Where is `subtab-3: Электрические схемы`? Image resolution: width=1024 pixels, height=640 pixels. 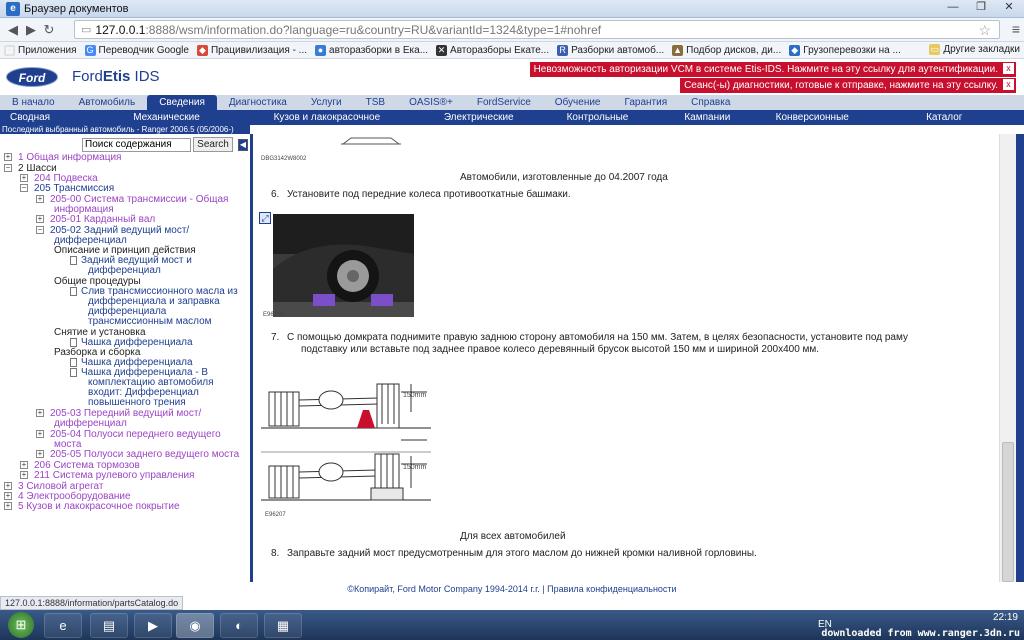
subtab-3: Электрические схемы is located at coordinates (491, 124).